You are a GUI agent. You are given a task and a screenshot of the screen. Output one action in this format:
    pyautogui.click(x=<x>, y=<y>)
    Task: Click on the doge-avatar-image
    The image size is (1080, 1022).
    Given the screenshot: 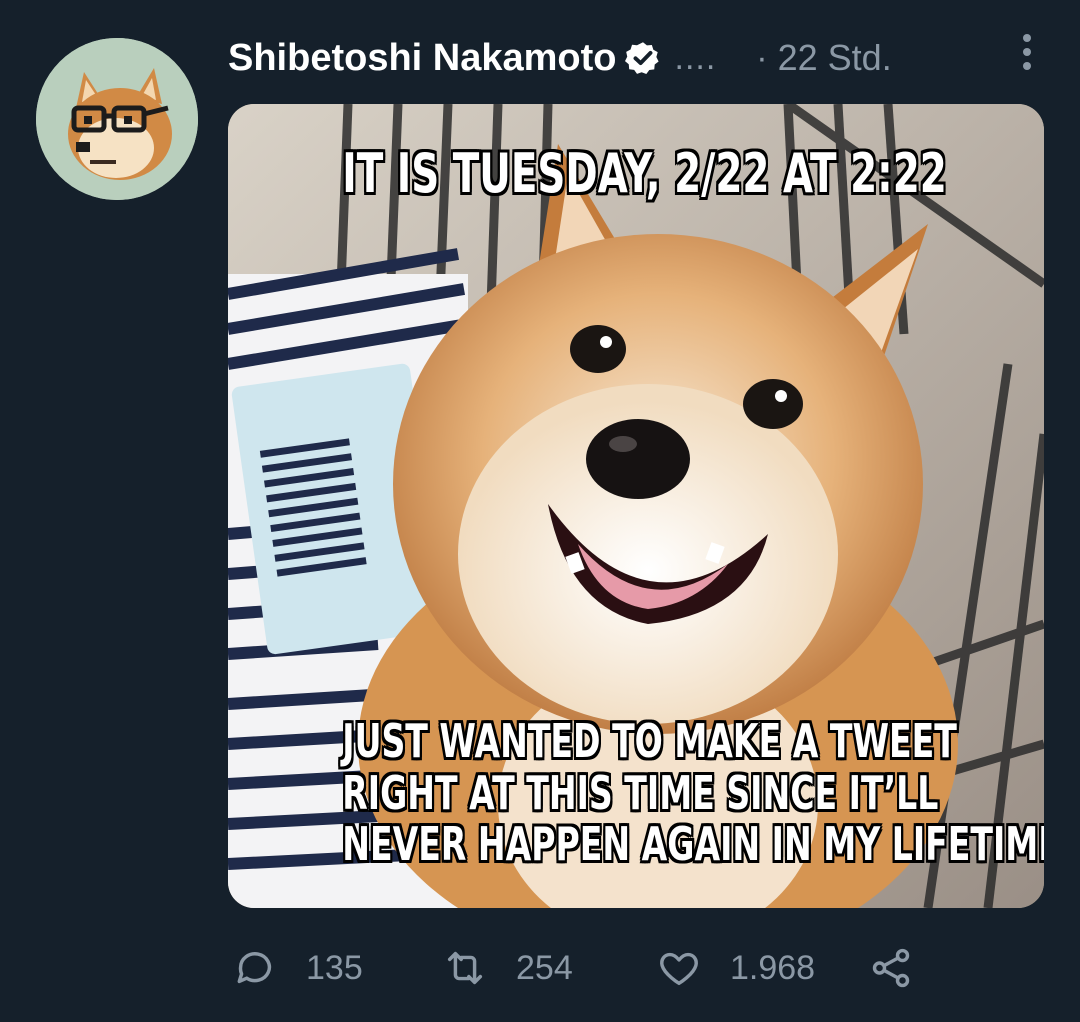 What is the action you would take?
    pyautogui.click(x=117, y=119)
    